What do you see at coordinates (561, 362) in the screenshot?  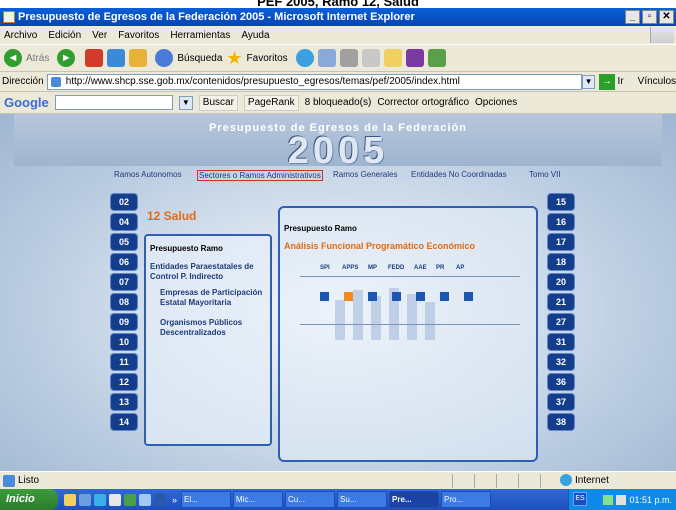 I see `ramo-button: 32` at bounding box center [561, 362].